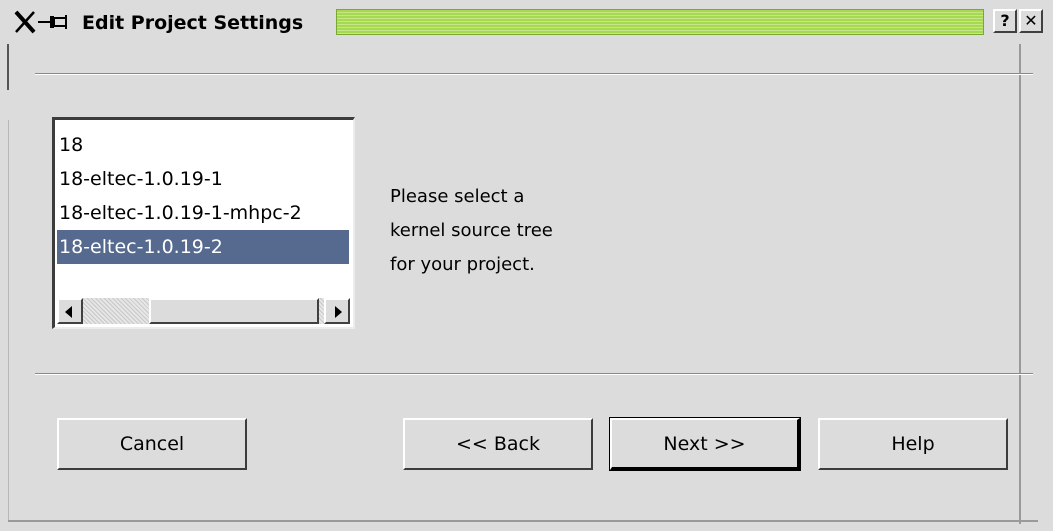  I want to click on list-item-selected: 18-eltec-1.0.19-2, so click(203, 247).